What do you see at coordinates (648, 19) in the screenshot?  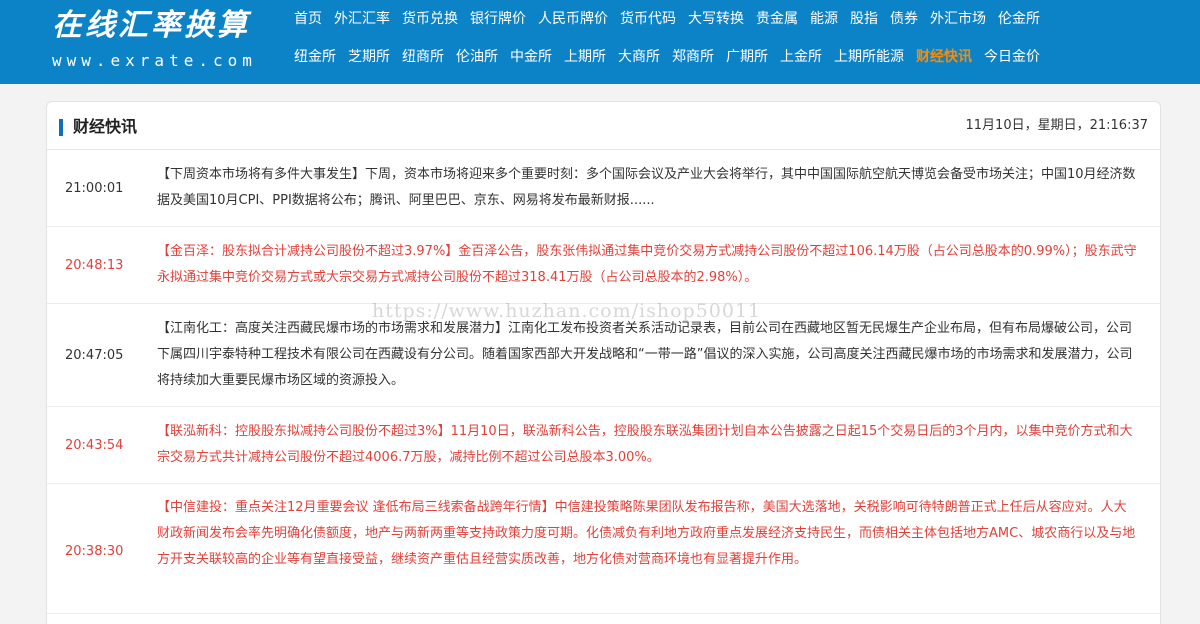 I see `nav-link: 货币代码` at bounding box center [648, 19].